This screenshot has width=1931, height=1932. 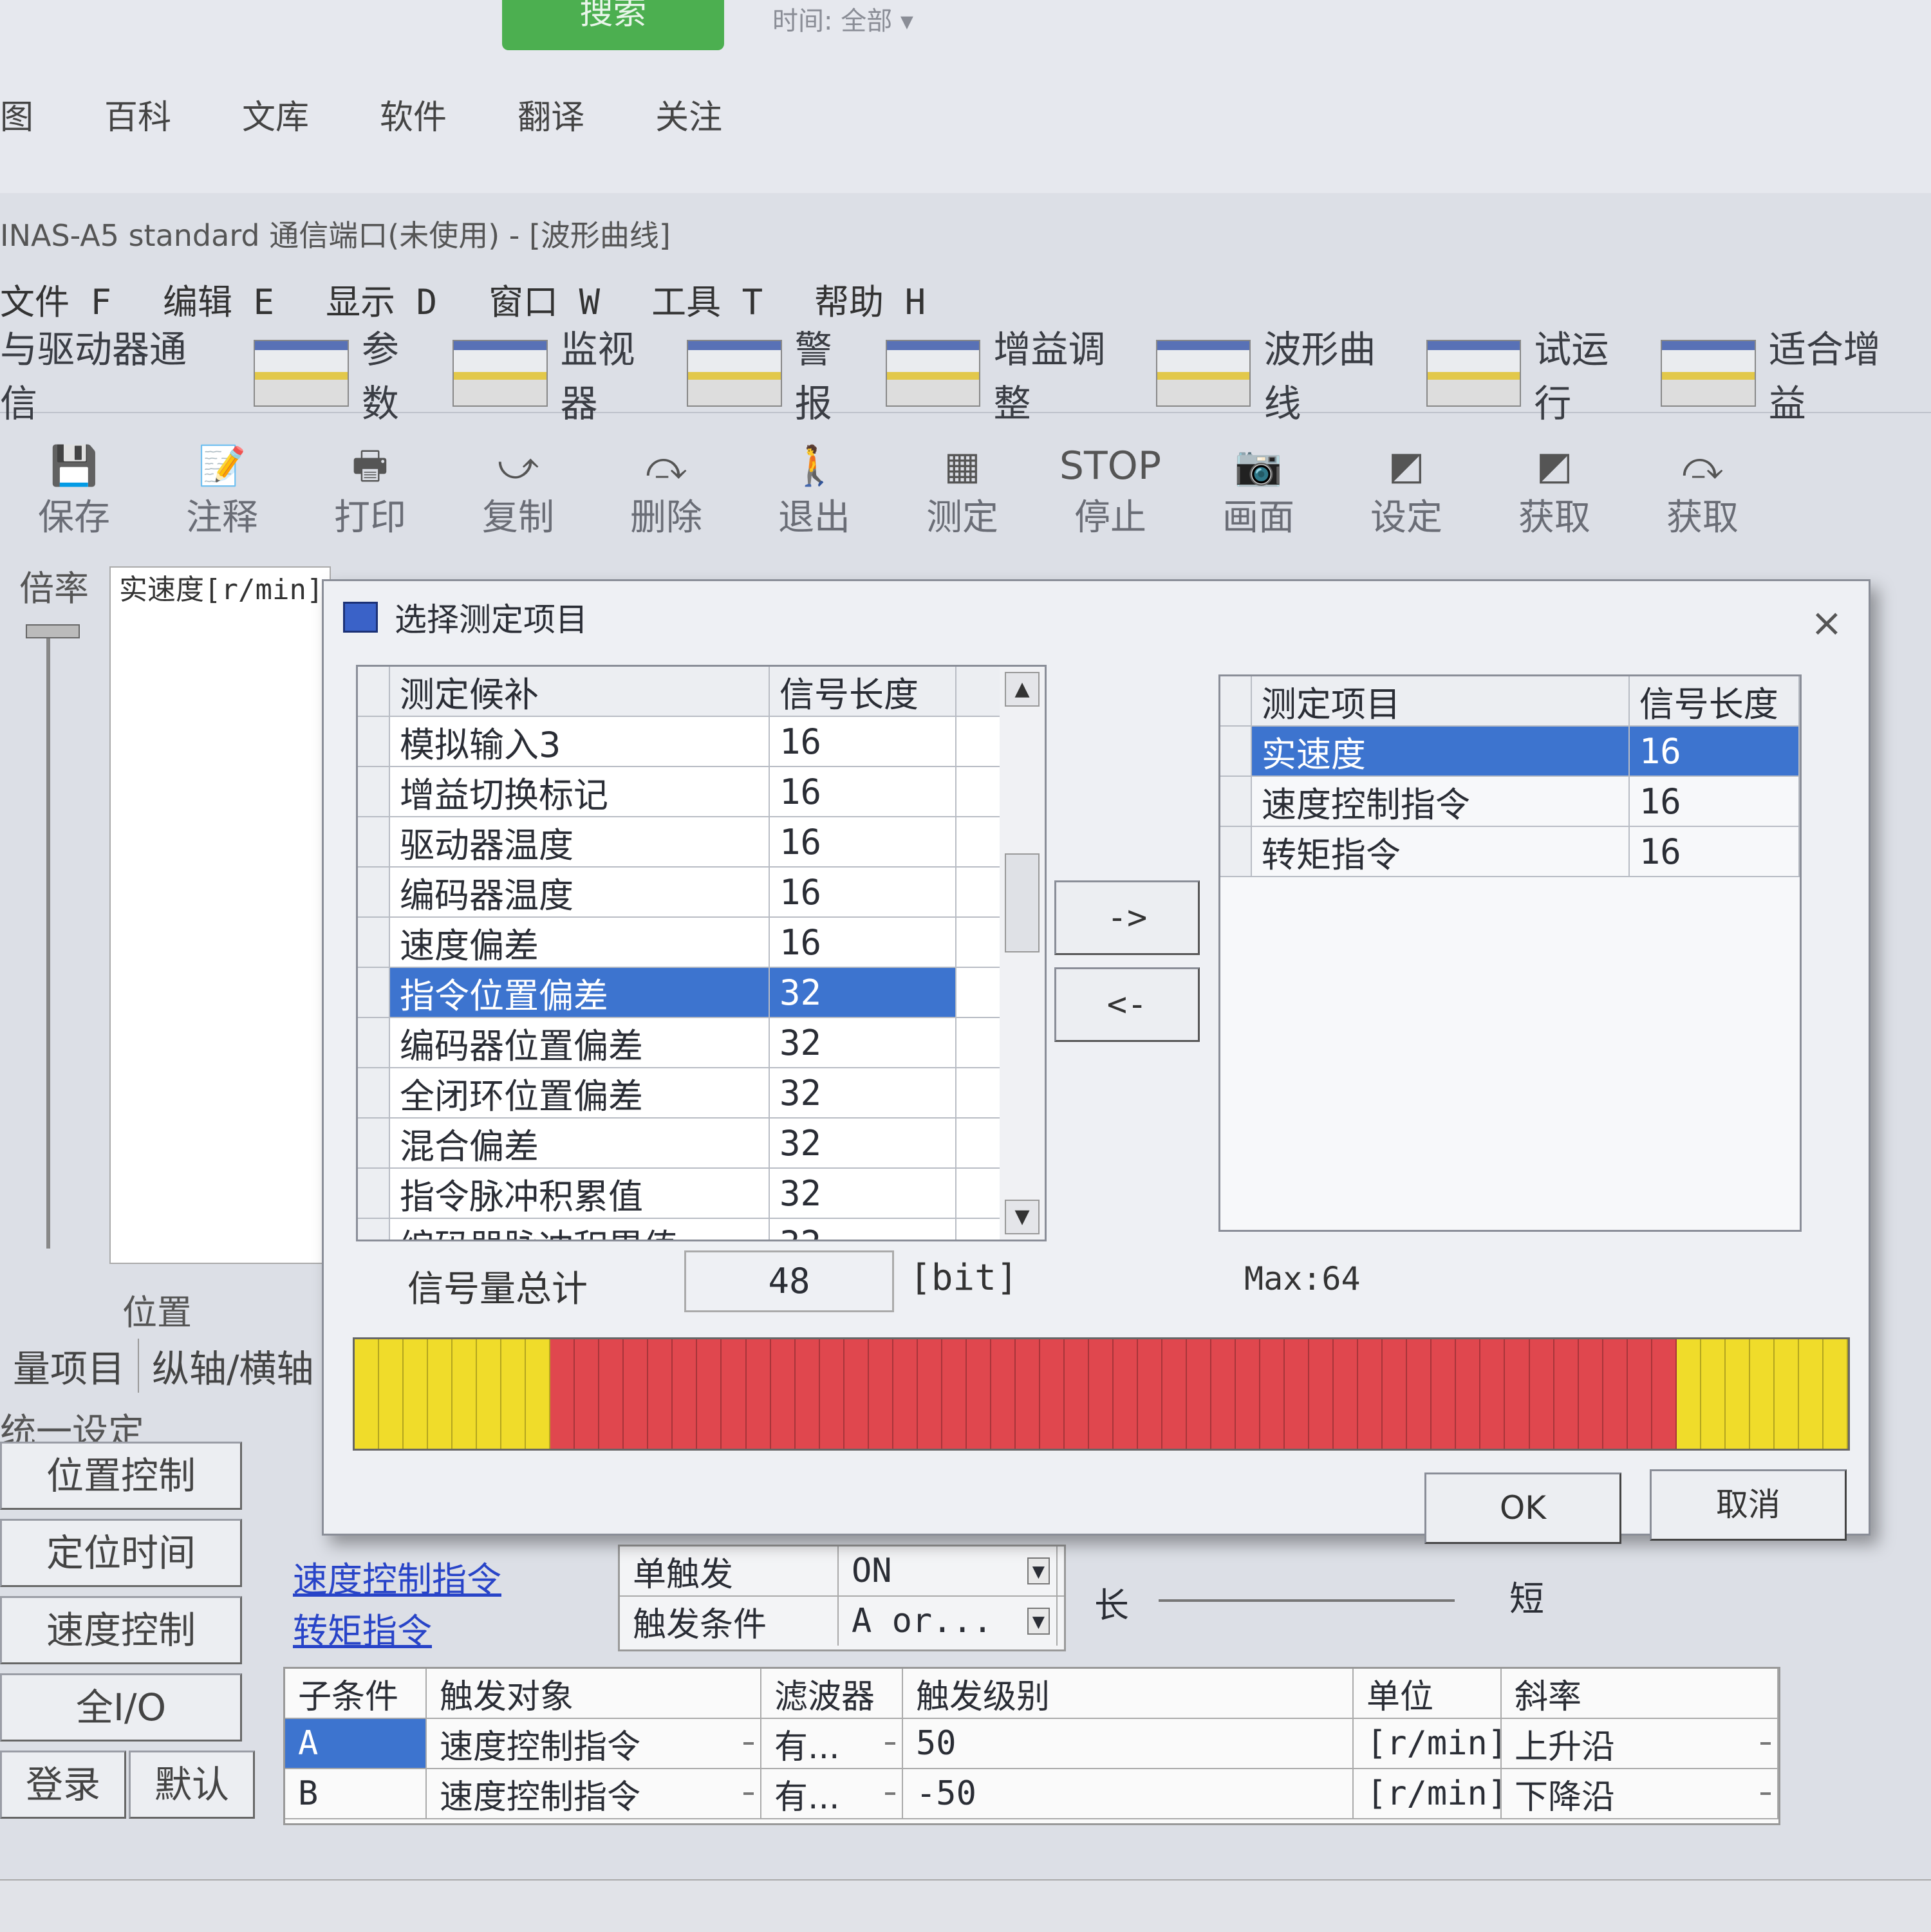 What do you see at coordinates (1554, 492) in the screenshot?
I see `waveform-tool-button: ◩ 获取` at bounding box center [1554, 492].